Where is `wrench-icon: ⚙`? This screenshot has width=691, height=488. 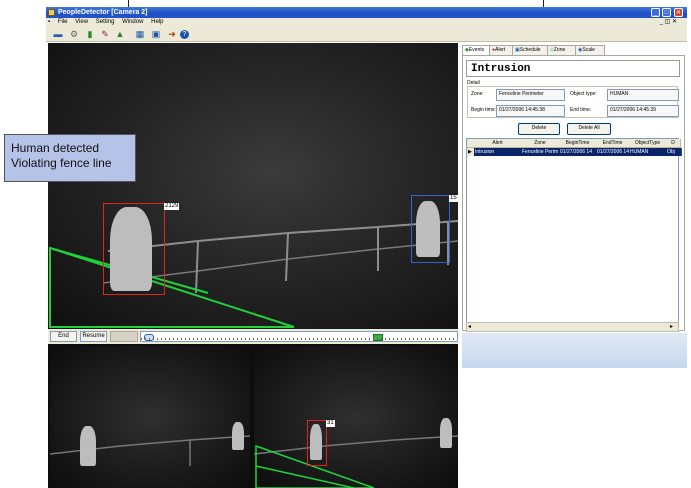 wrench-icon: ⚙ is located at coordinates (74, 34).